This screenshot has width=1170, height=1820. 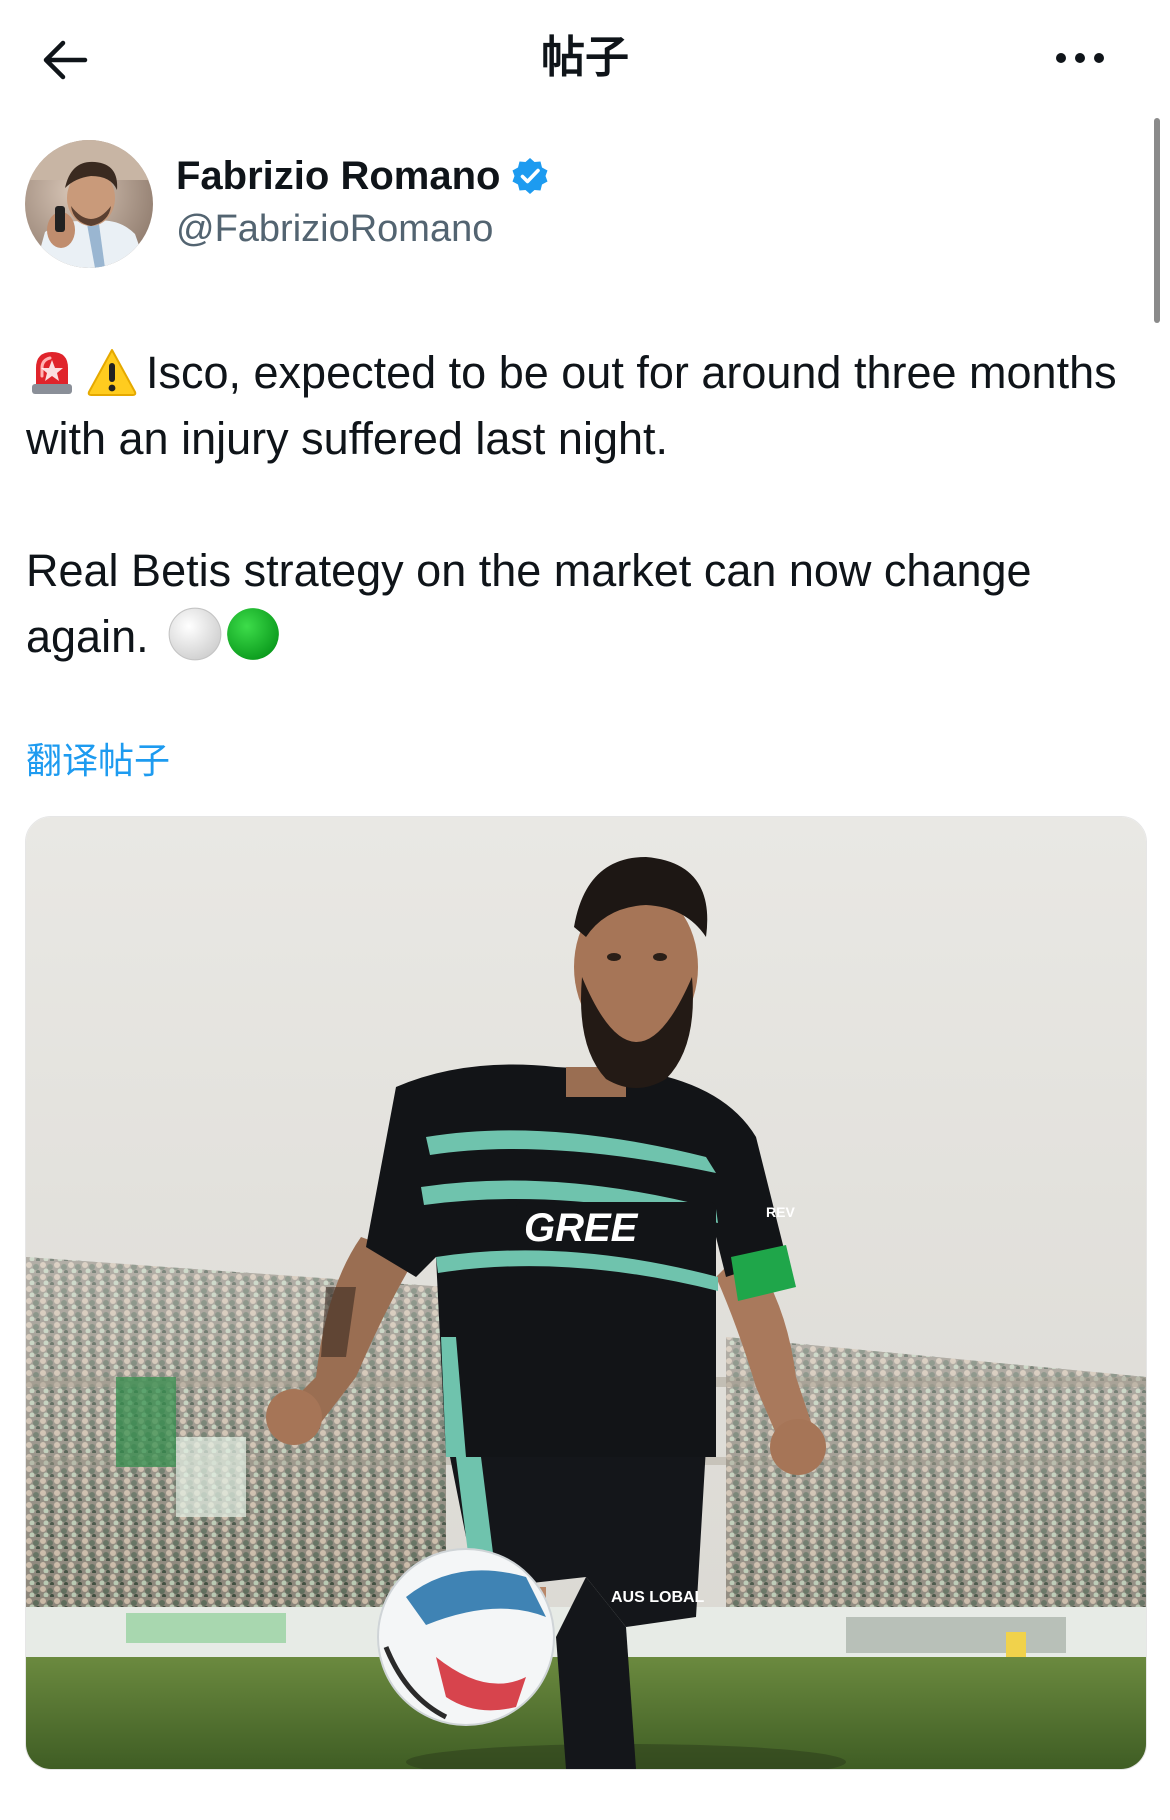 What do you see at coordinates (530, 176) in the screenshot?
I see `verified-badge-icon` at bounding box center [530, 176].